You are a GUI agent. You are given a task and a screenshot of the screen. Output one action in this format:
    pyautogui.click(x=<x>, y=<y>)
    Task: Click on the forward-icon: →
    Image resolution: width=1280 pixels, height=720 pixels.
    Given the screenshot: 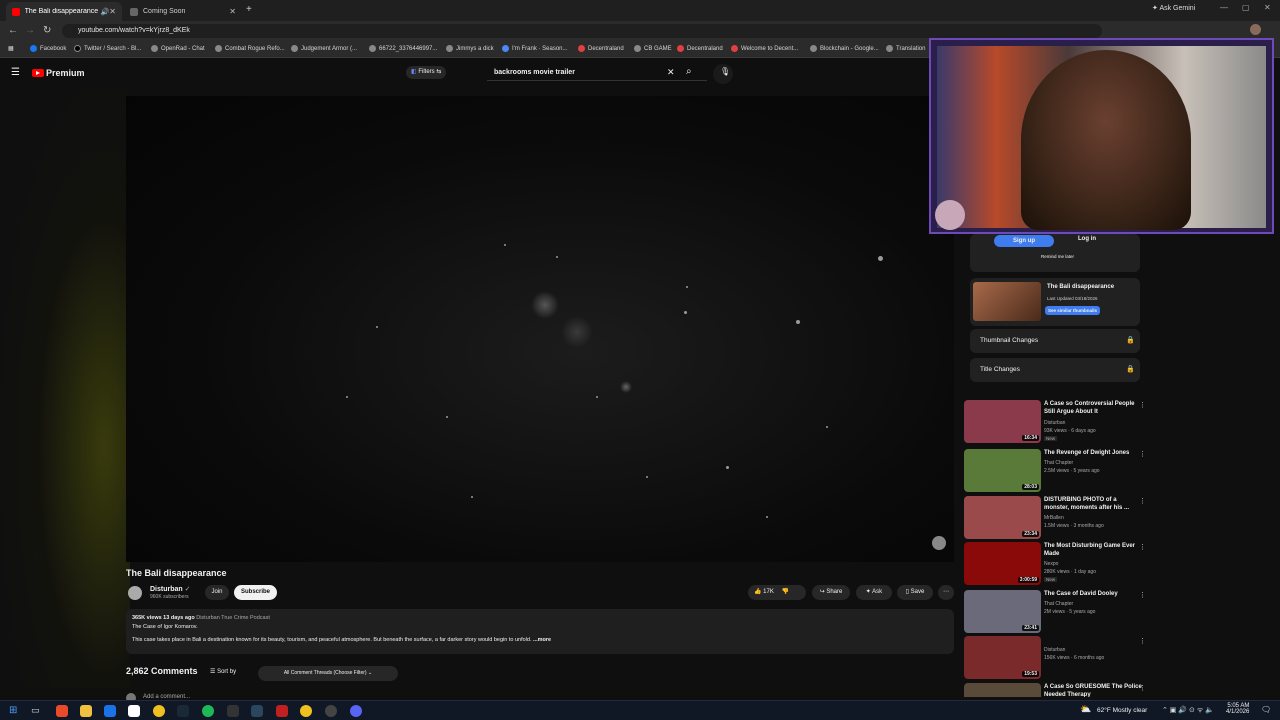 What is the action you would take?
    pyautogui.click(x=30, y=30)
    